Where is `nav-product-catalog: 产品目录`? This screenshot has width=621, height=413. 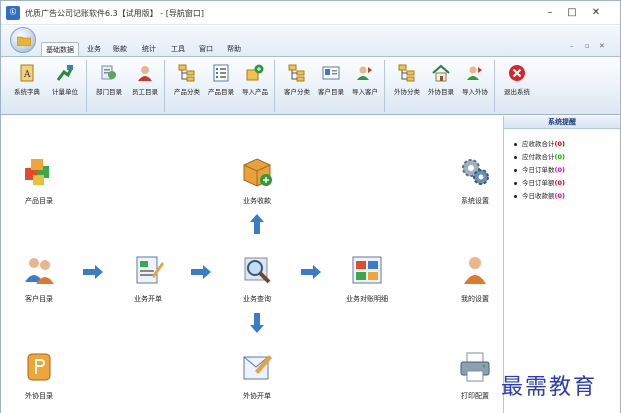
nav-product-catalog: 产品目录 is located at coordinates (39, 182).